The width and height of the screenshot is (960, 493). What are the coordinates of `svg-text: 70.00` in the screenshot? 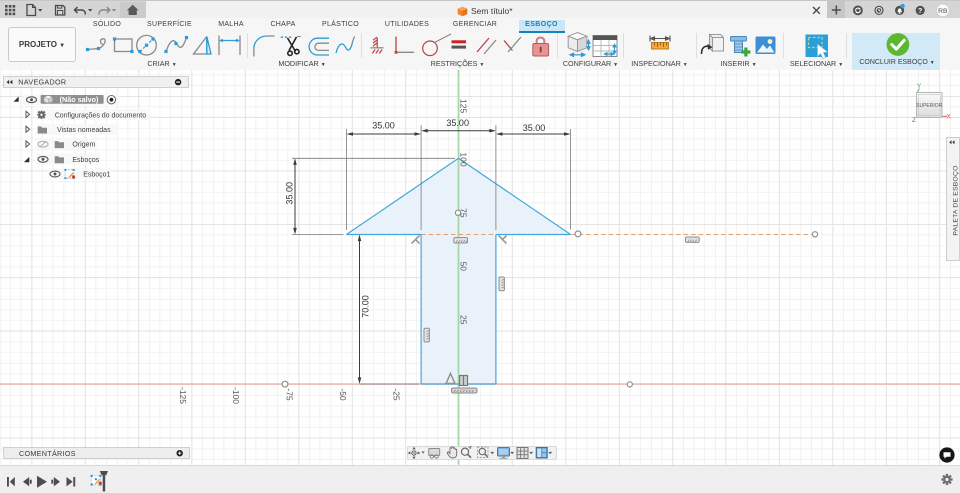 It's located at (365, 306).